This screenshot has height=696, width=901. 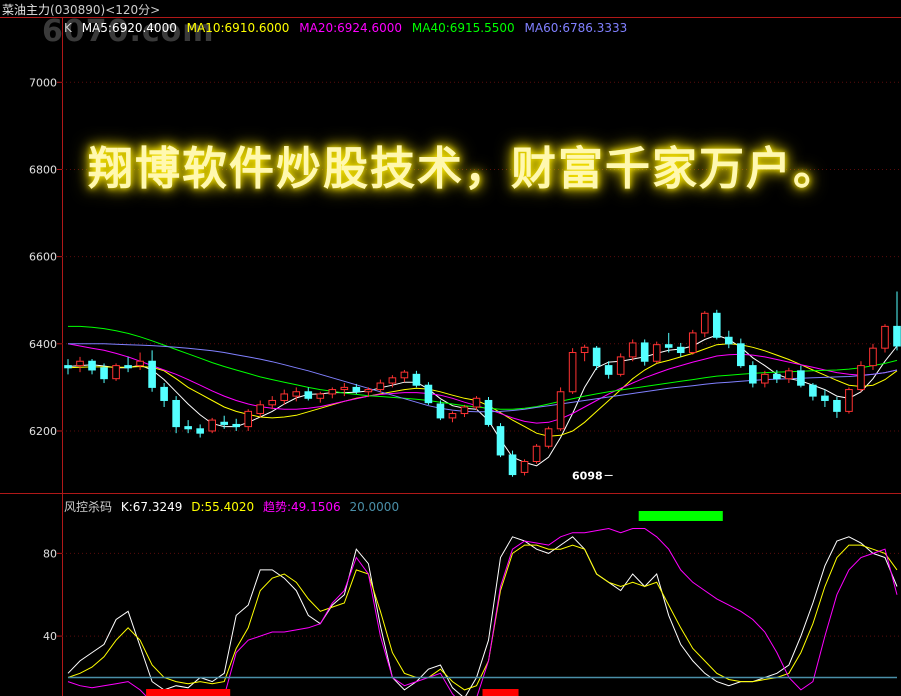 I want to click on period-label: <120分>, so click(x=133, y=10).